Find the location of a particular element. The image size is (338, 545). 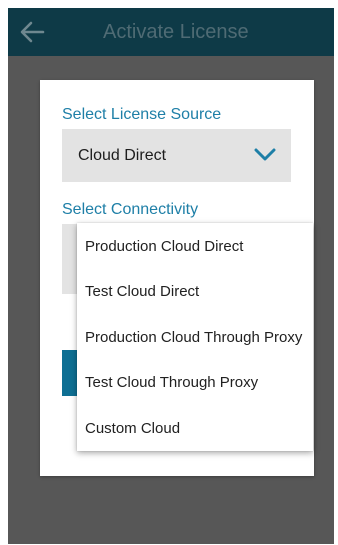

option-production-cloud-through-proxy: Production Cloud Through Proxy is located at coordinates (195, 337).